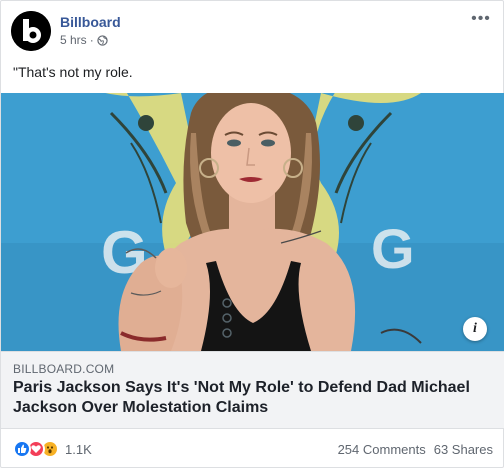 The image size is (504, 468). I want to click on link-domain: BILLBOARD.COM, so click(64, 369).